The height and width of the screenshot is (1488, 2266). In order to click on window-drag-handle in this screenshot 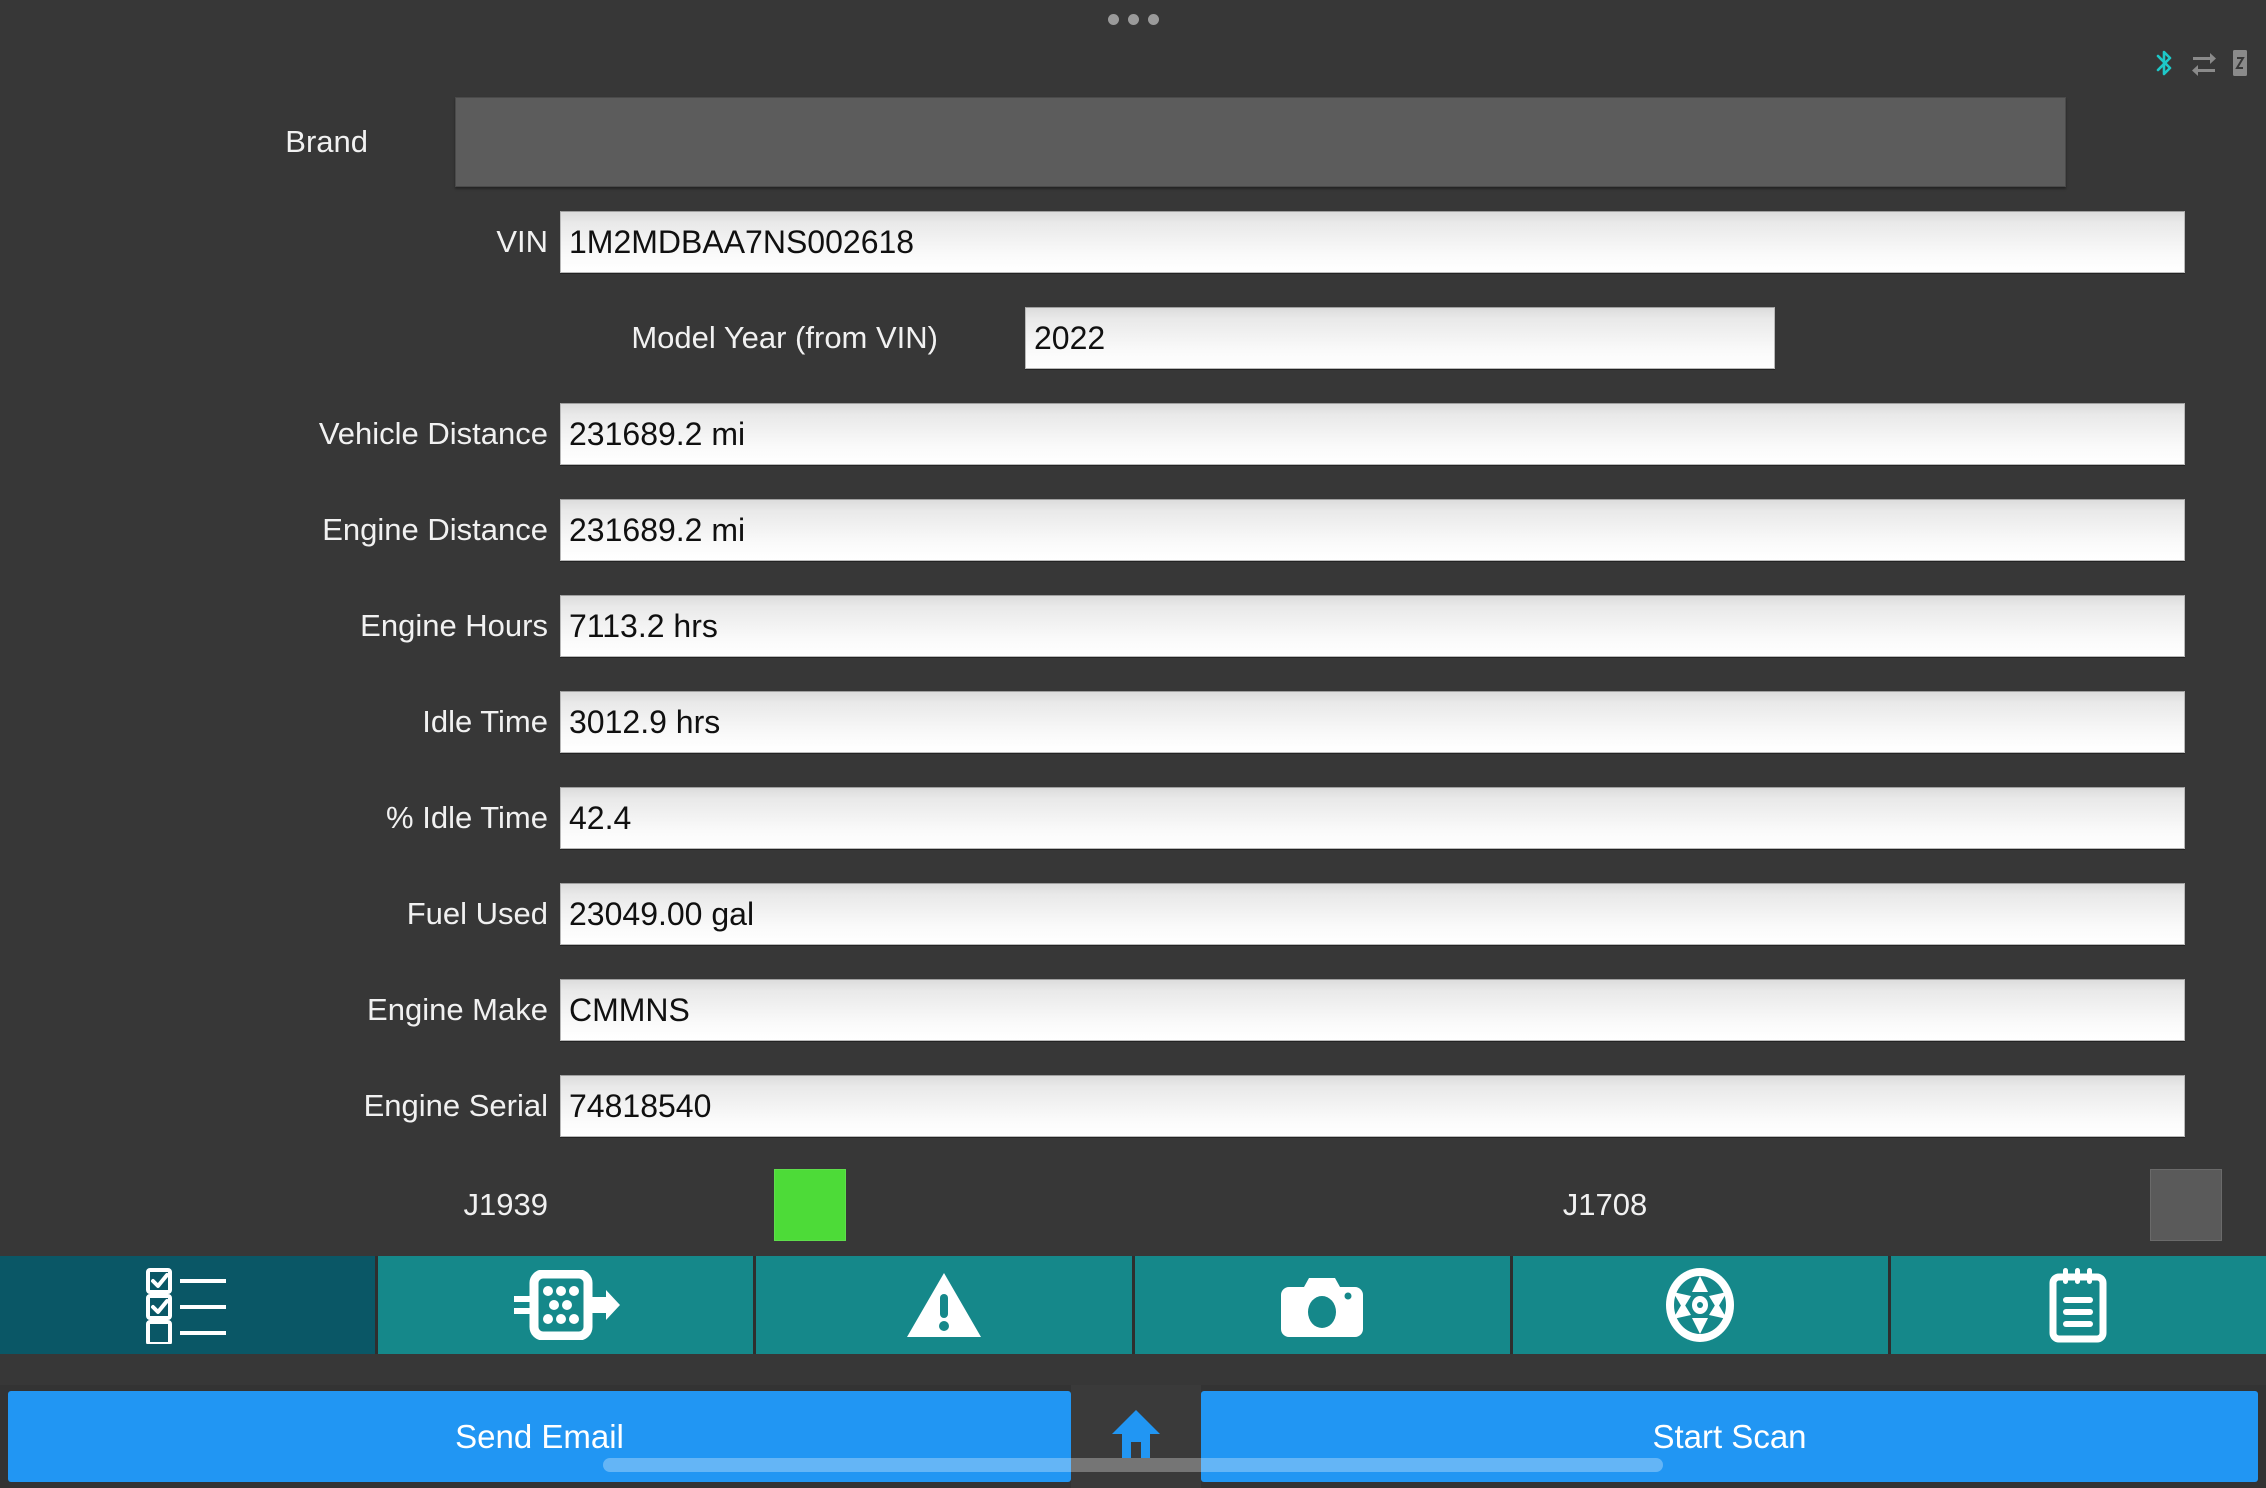, I will do `click(1133, 19)`.